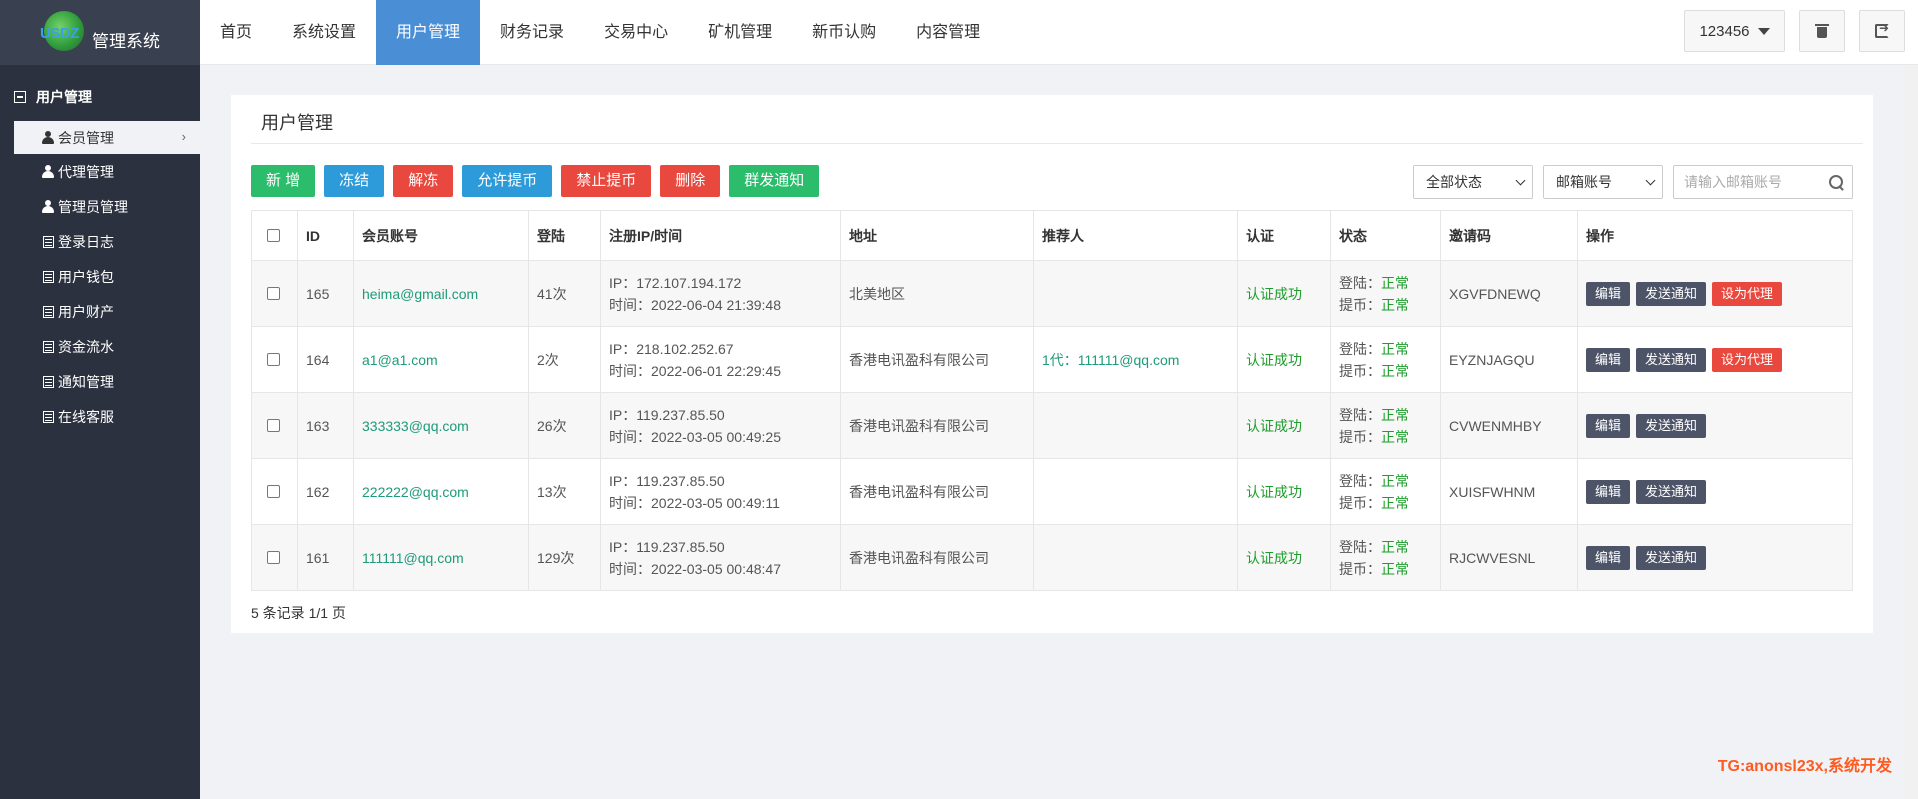 The width and height of the screenshot is (1918, 799). I want to click on account-link: 333333@qq.com, so click(415, 426).